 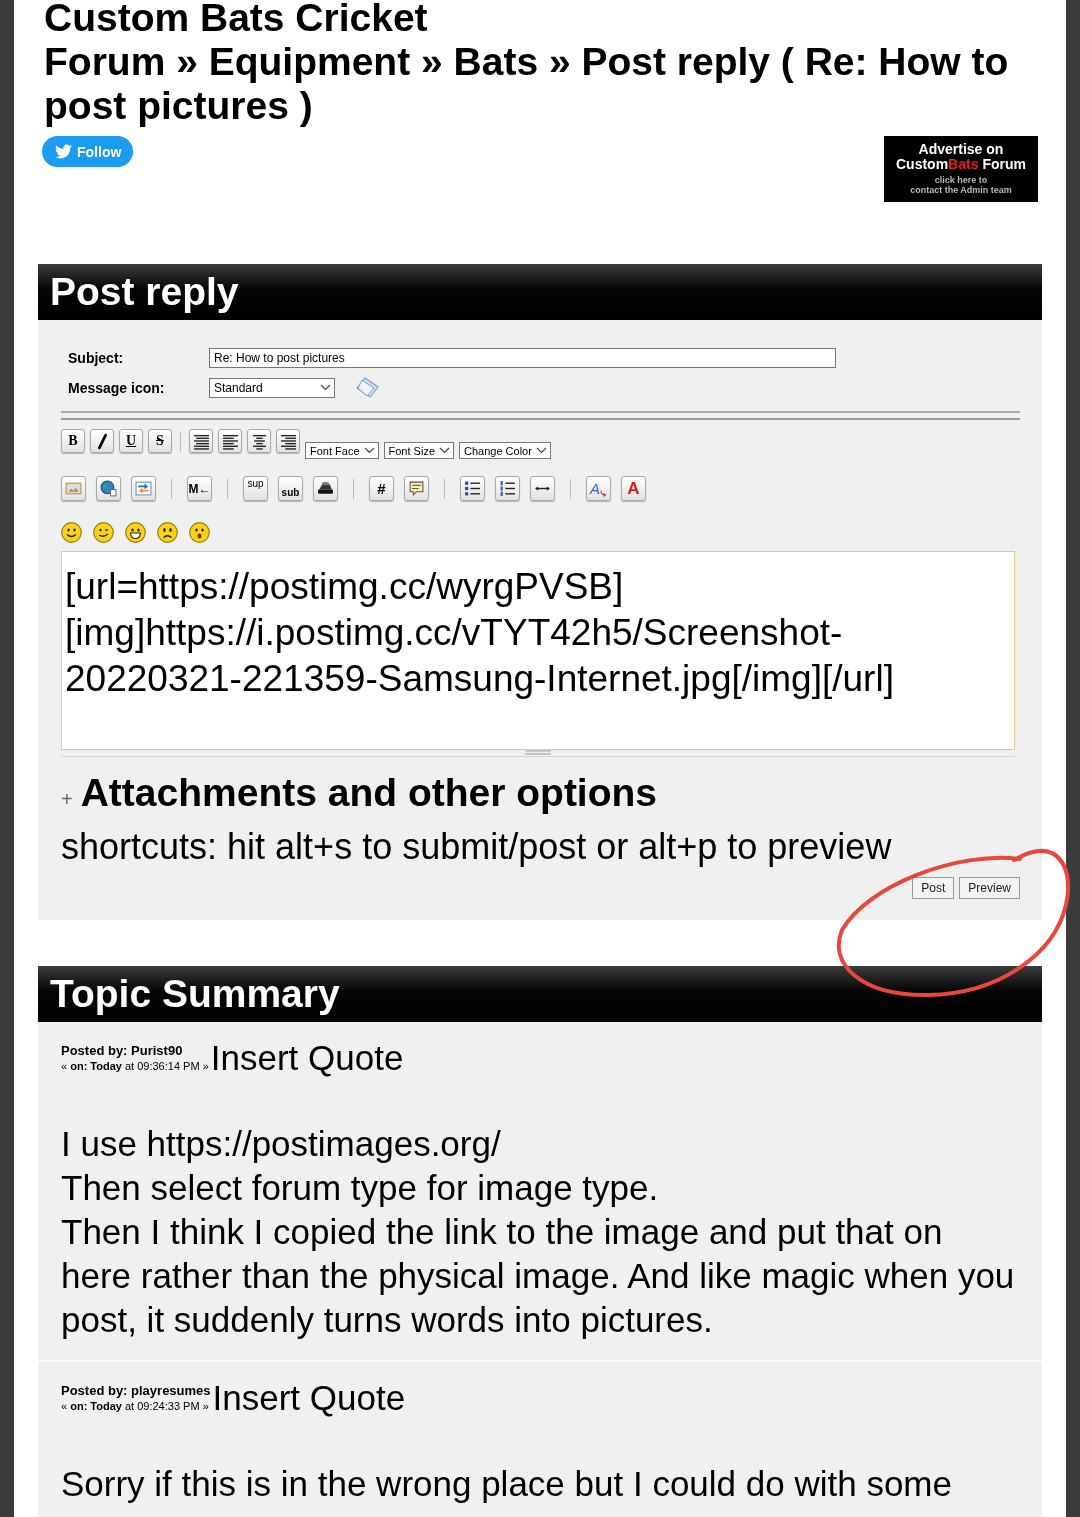 What do you see at coordinates (538, 1232) in the screenshot?
I see `post-text: I use https://postimages.org/ Then select forum type for image type. Then I think I copied the link to the image and put that on here rather than the physical image. And like magic when you post, it suddenly turns words into pictures.` at bounding box center [538, 1232].